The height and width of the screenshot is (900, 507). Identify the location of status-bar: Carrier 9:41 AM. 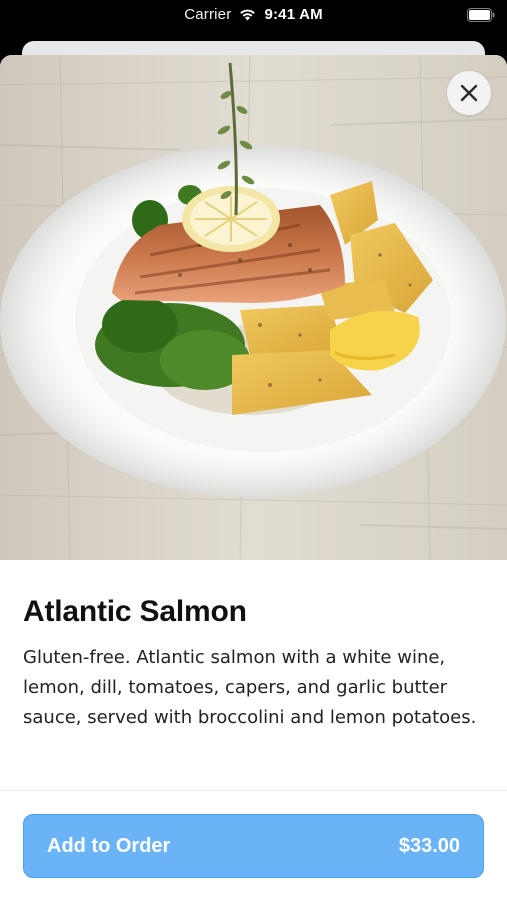
(253, 16).